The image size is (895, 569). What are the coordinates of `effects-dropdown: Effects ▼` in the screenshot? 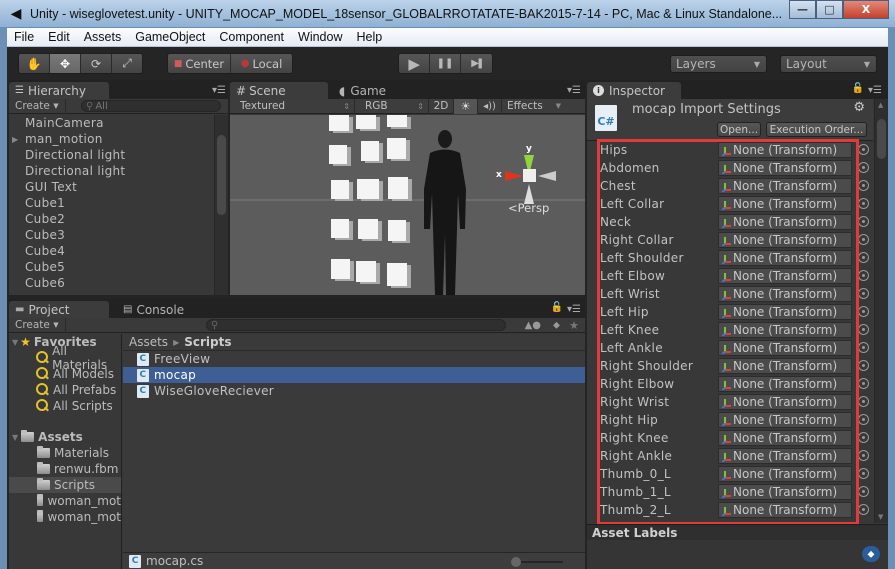 It's located at (533, 106).